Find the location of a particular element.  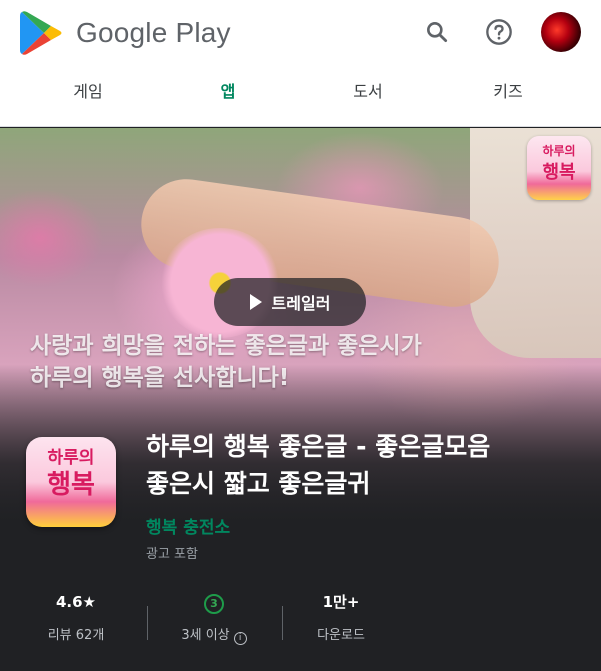

info-icon: i is located at coordinates (240, 638).